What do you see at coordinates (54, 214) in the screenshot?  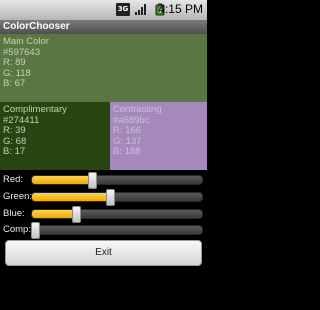 I see `blue-slider-fill` at bounding box center [54, 214].